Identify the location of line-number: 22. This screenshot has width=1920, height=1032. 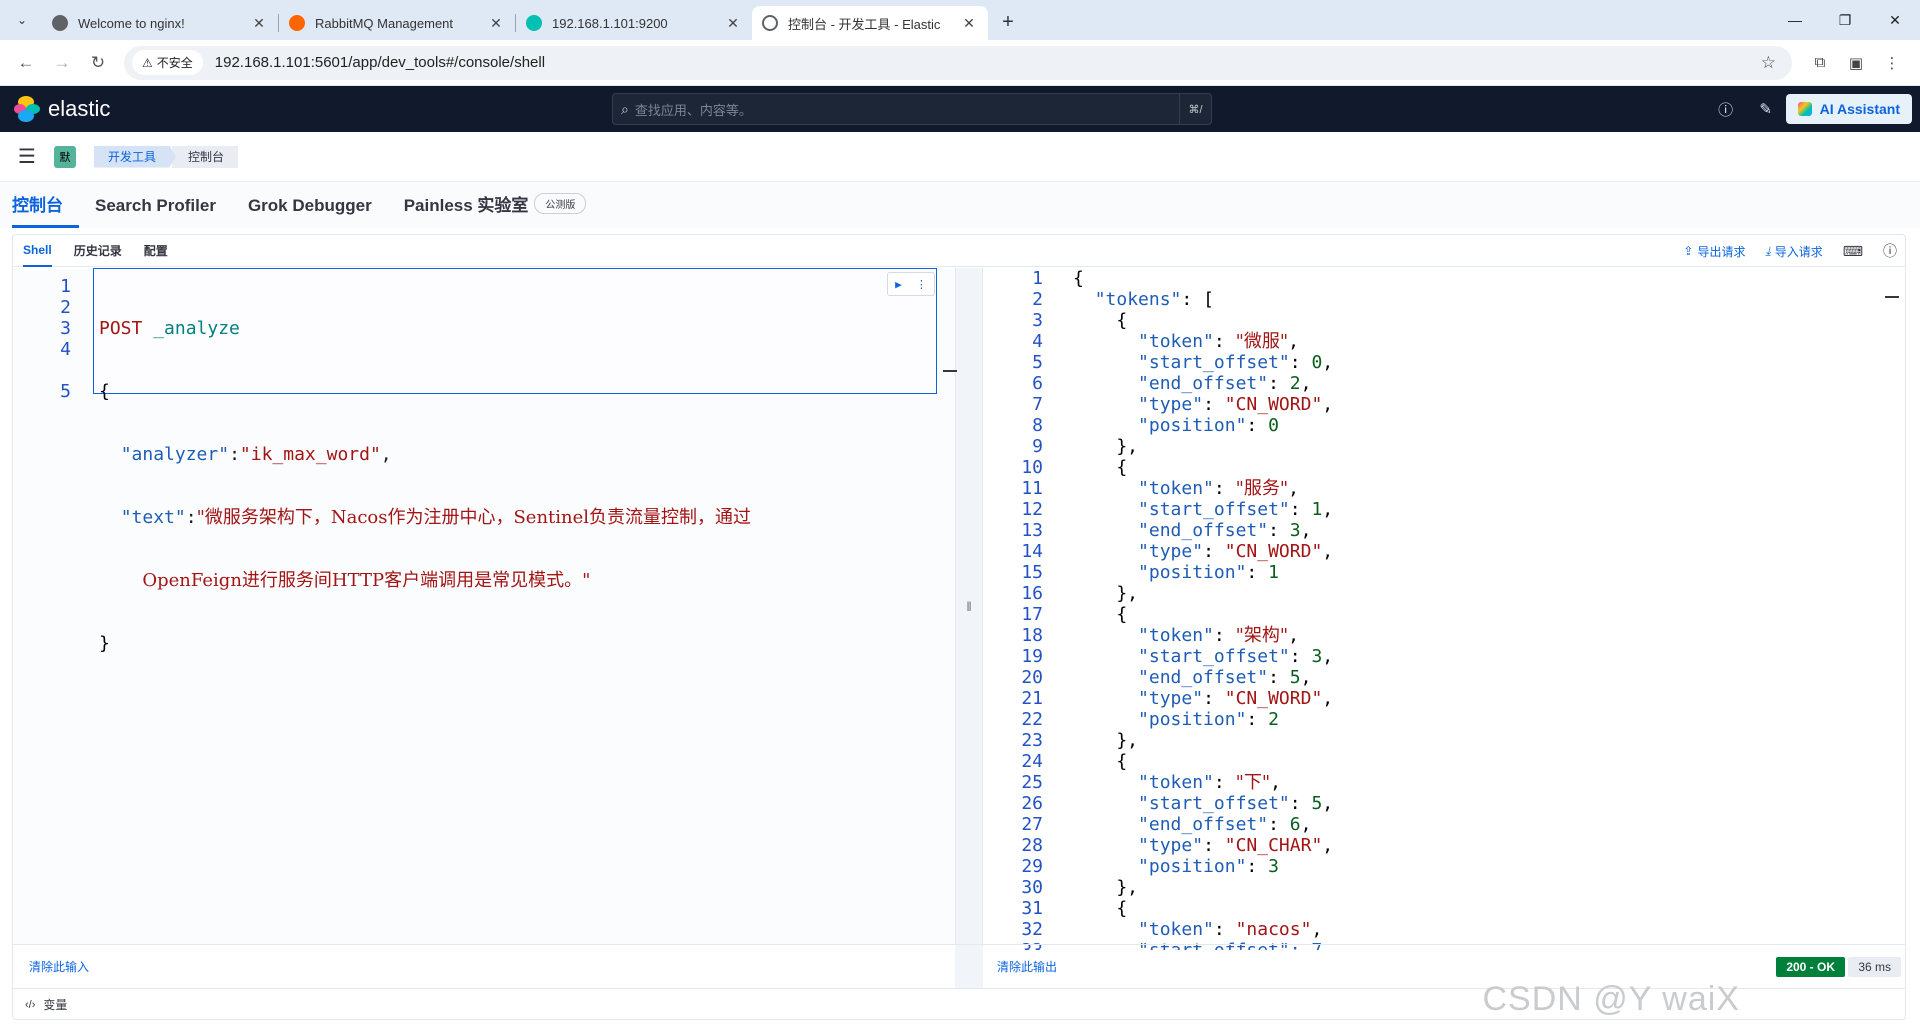
(1032, 719).